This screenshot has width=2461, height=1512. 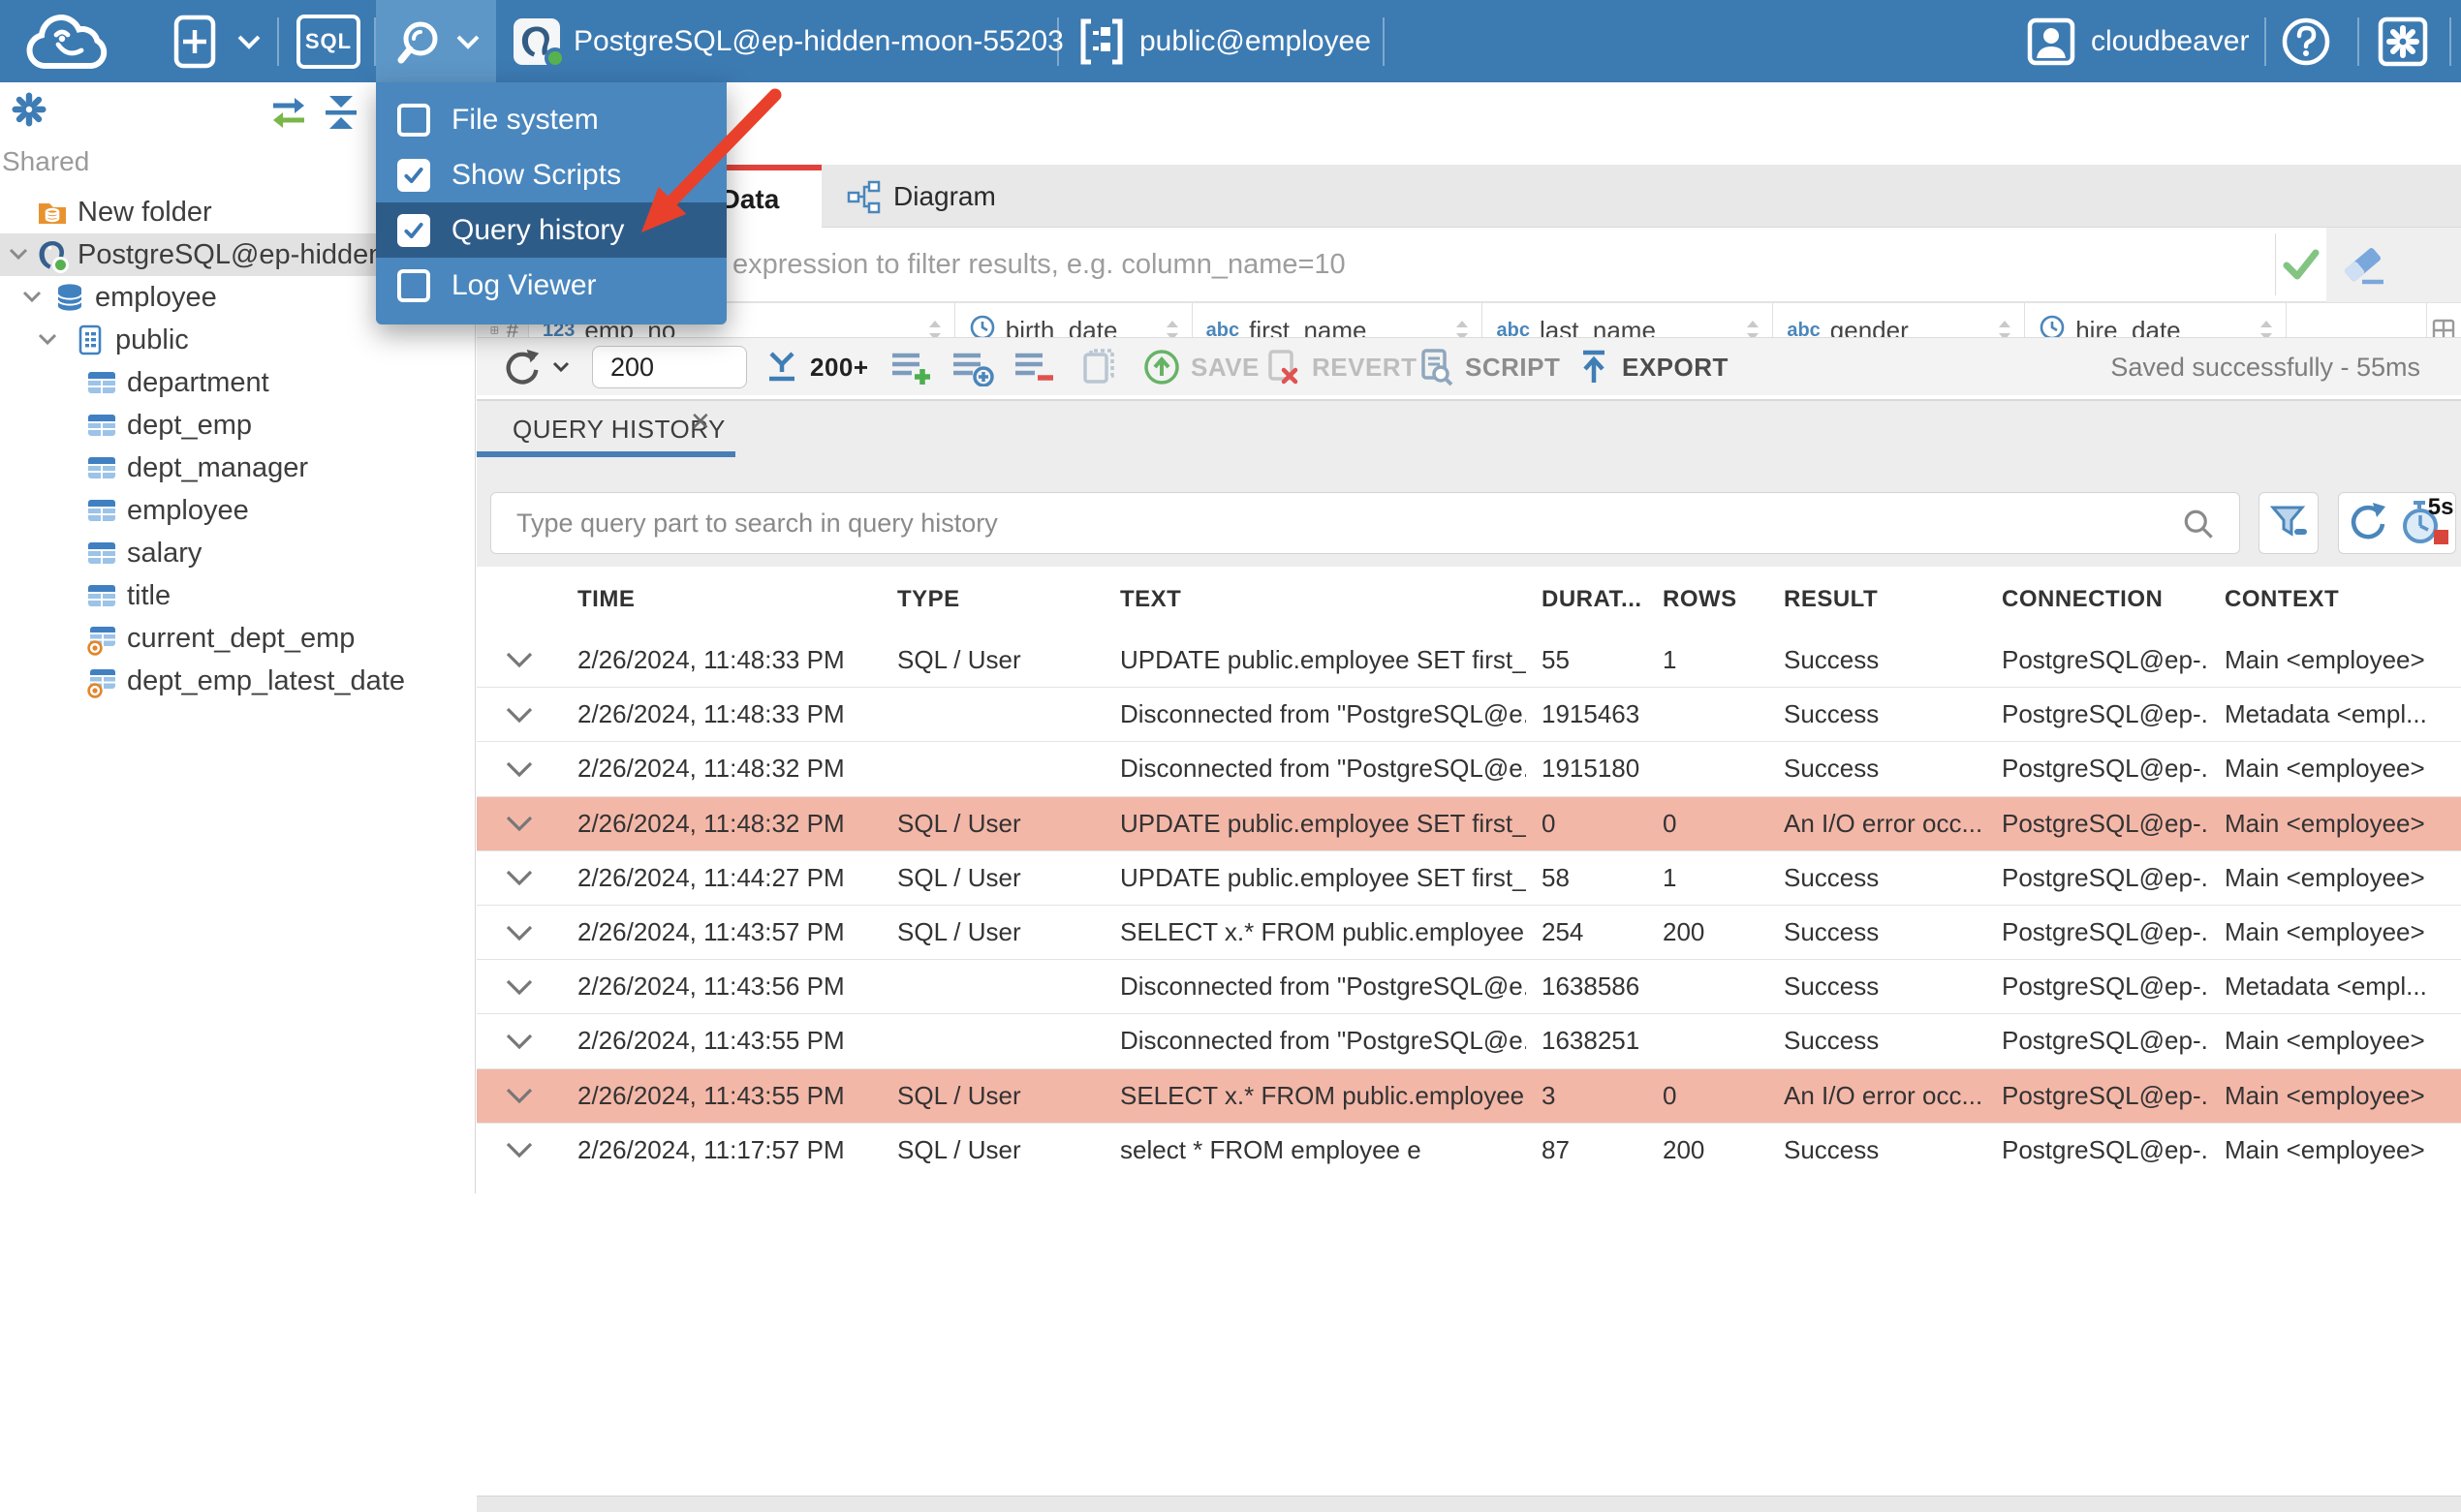 I want to click on delete-row-button, so click(x=1034, y=367).